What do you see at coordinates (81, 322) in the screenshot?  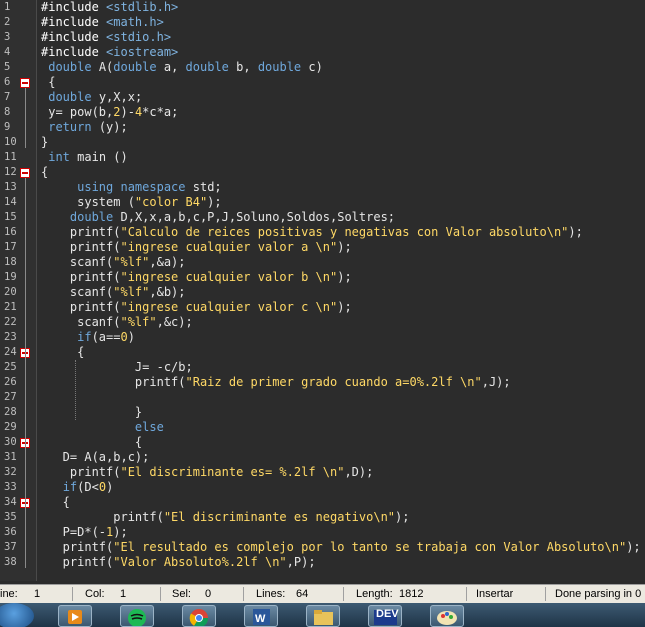 I see `code-token: scanf(` at bounding box center [81, 322].